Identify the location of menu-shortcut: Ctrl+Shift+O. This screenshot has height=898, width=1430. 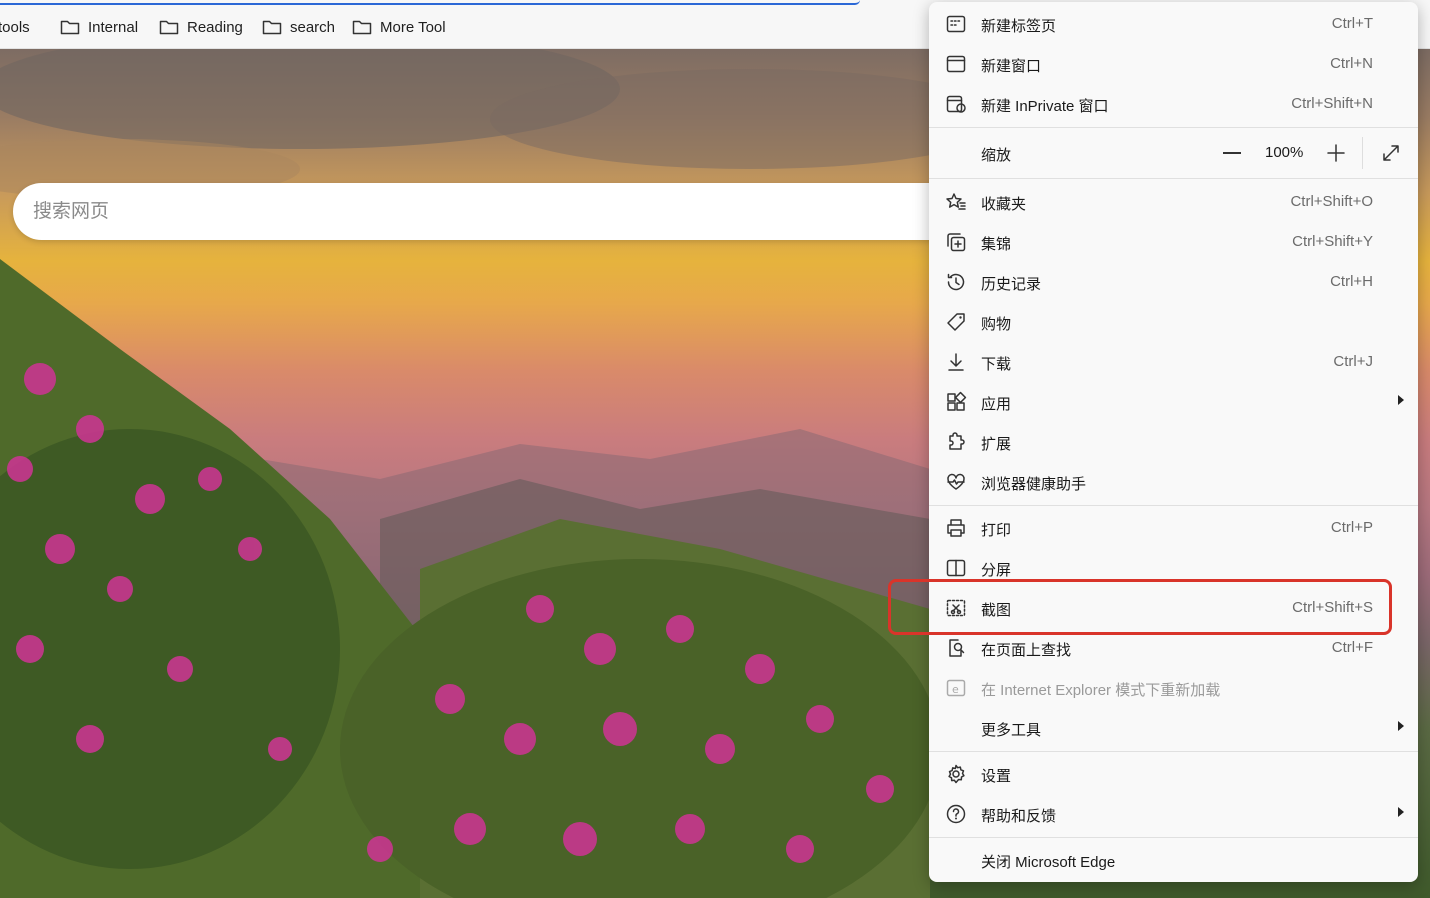
(1331, 201).